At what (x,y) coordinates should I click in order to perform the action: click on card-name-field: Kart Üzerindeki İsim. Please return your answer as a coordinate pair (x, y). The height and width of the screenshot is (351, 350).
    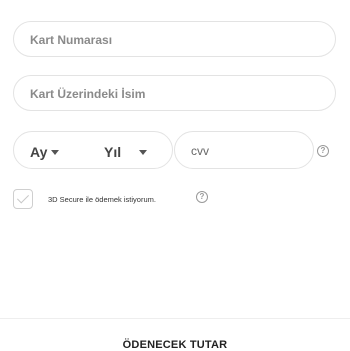
    Looking at the image, I should click on (174, 93).